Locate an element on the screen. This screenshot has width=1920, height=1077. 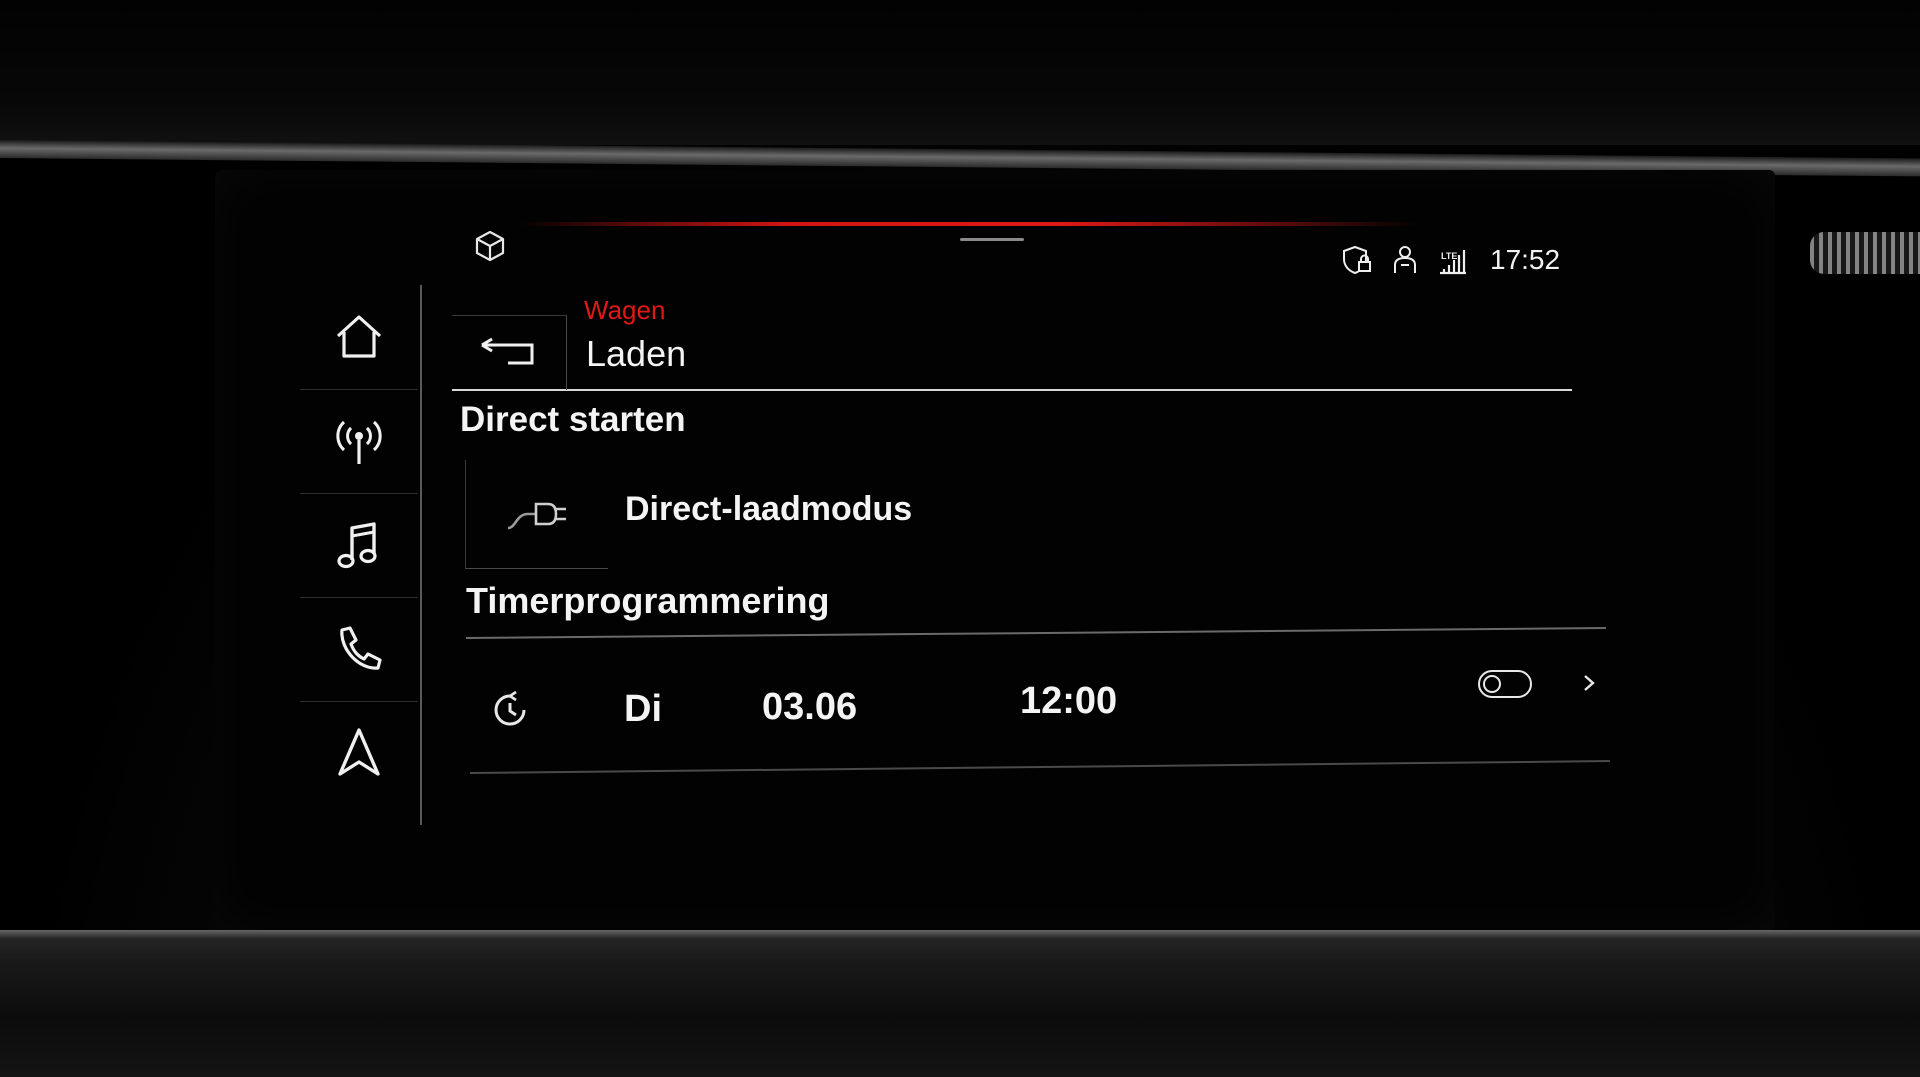
navigation-icon is located at coordinates (359, 752).